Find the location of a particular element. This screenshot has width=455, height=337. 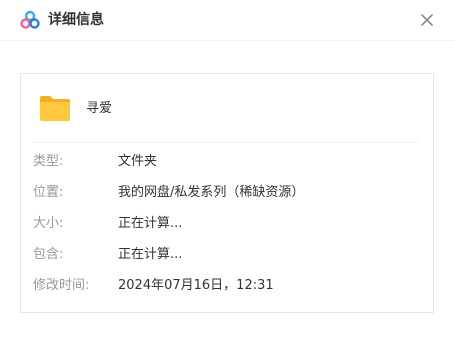

detail-label: 修改时间: is located at coordinates (61, 285).